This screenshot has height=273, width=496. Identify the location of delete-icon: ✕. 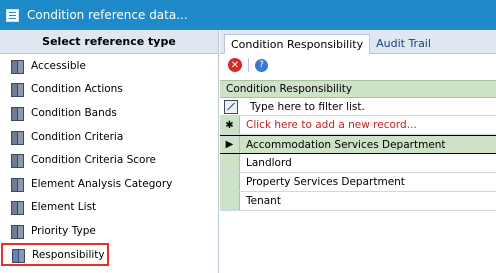
(235, 65).